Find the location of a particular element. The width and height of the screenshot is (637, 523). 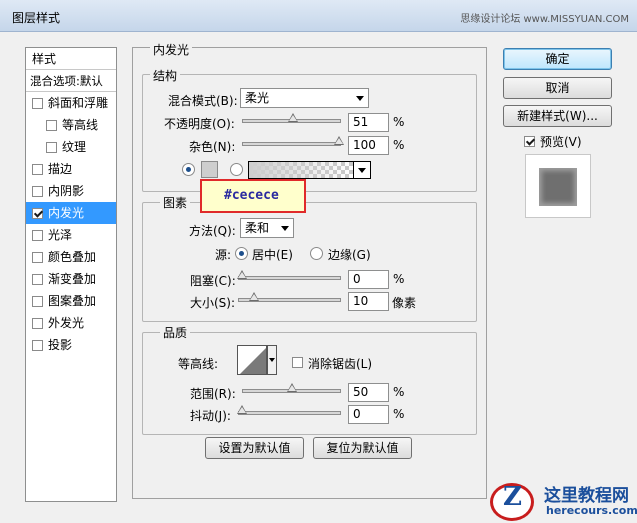

sidebar-item: 图案叠加 is located at coordinates (71, 301).